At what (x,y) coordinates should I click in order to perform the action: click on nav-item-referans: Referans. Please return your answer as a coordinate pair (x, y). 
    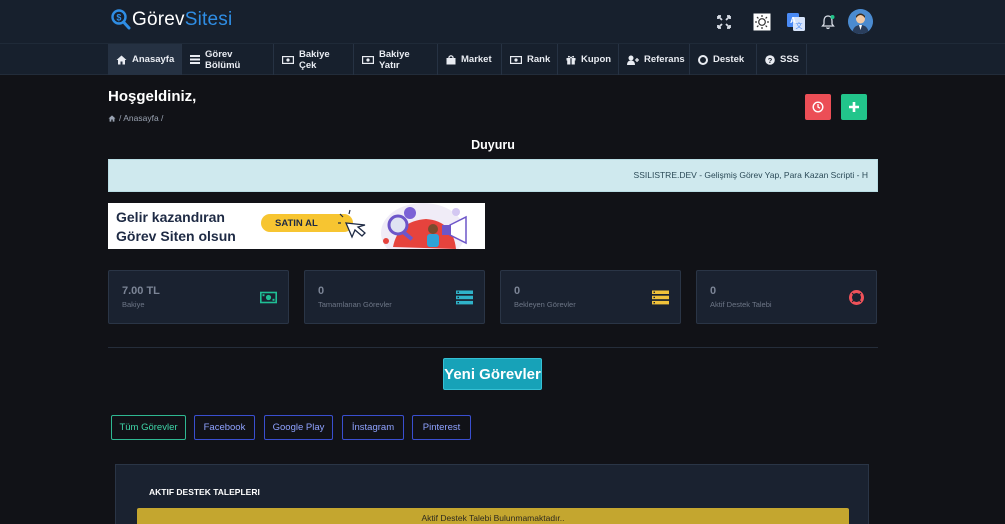
    Looking at the image, I should click on (654, 59).